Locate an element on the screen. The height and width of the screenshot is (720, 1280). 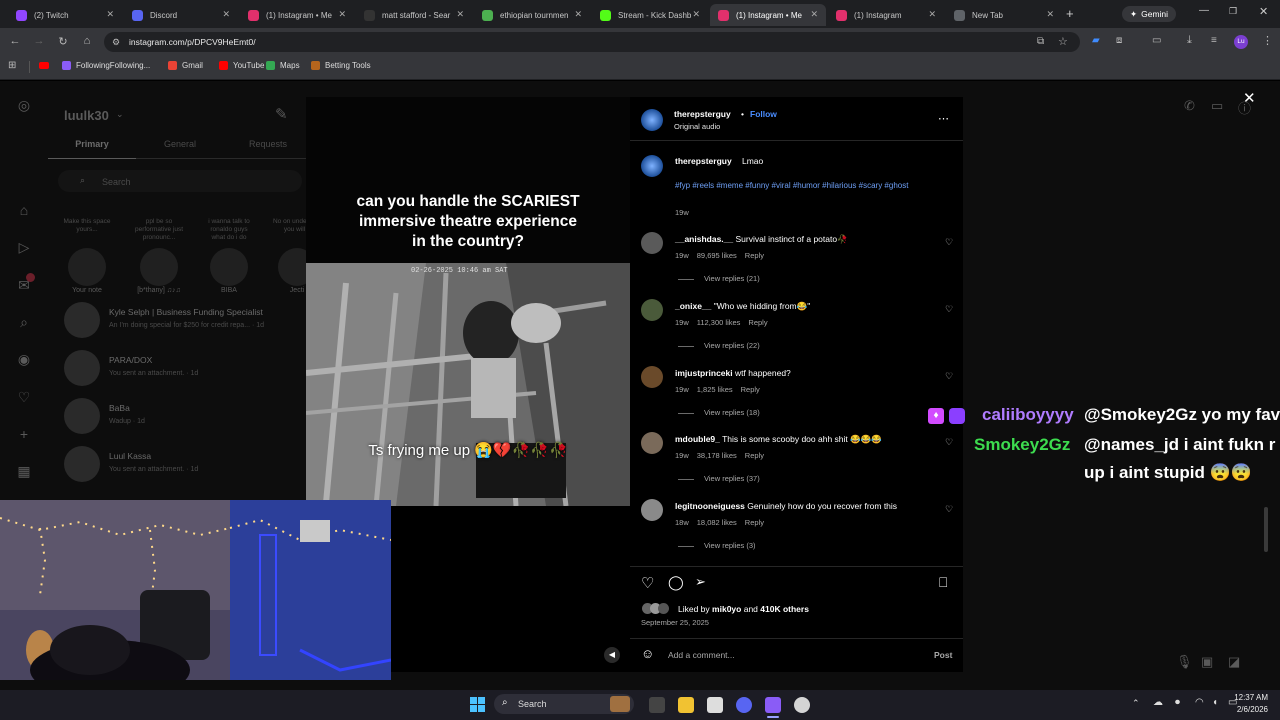
tab-2: (1) Instagram • Me ✕ is located at coordinates (297, 15).